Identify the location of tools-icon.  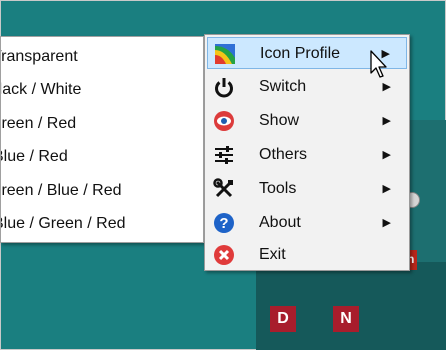
(223, 188).